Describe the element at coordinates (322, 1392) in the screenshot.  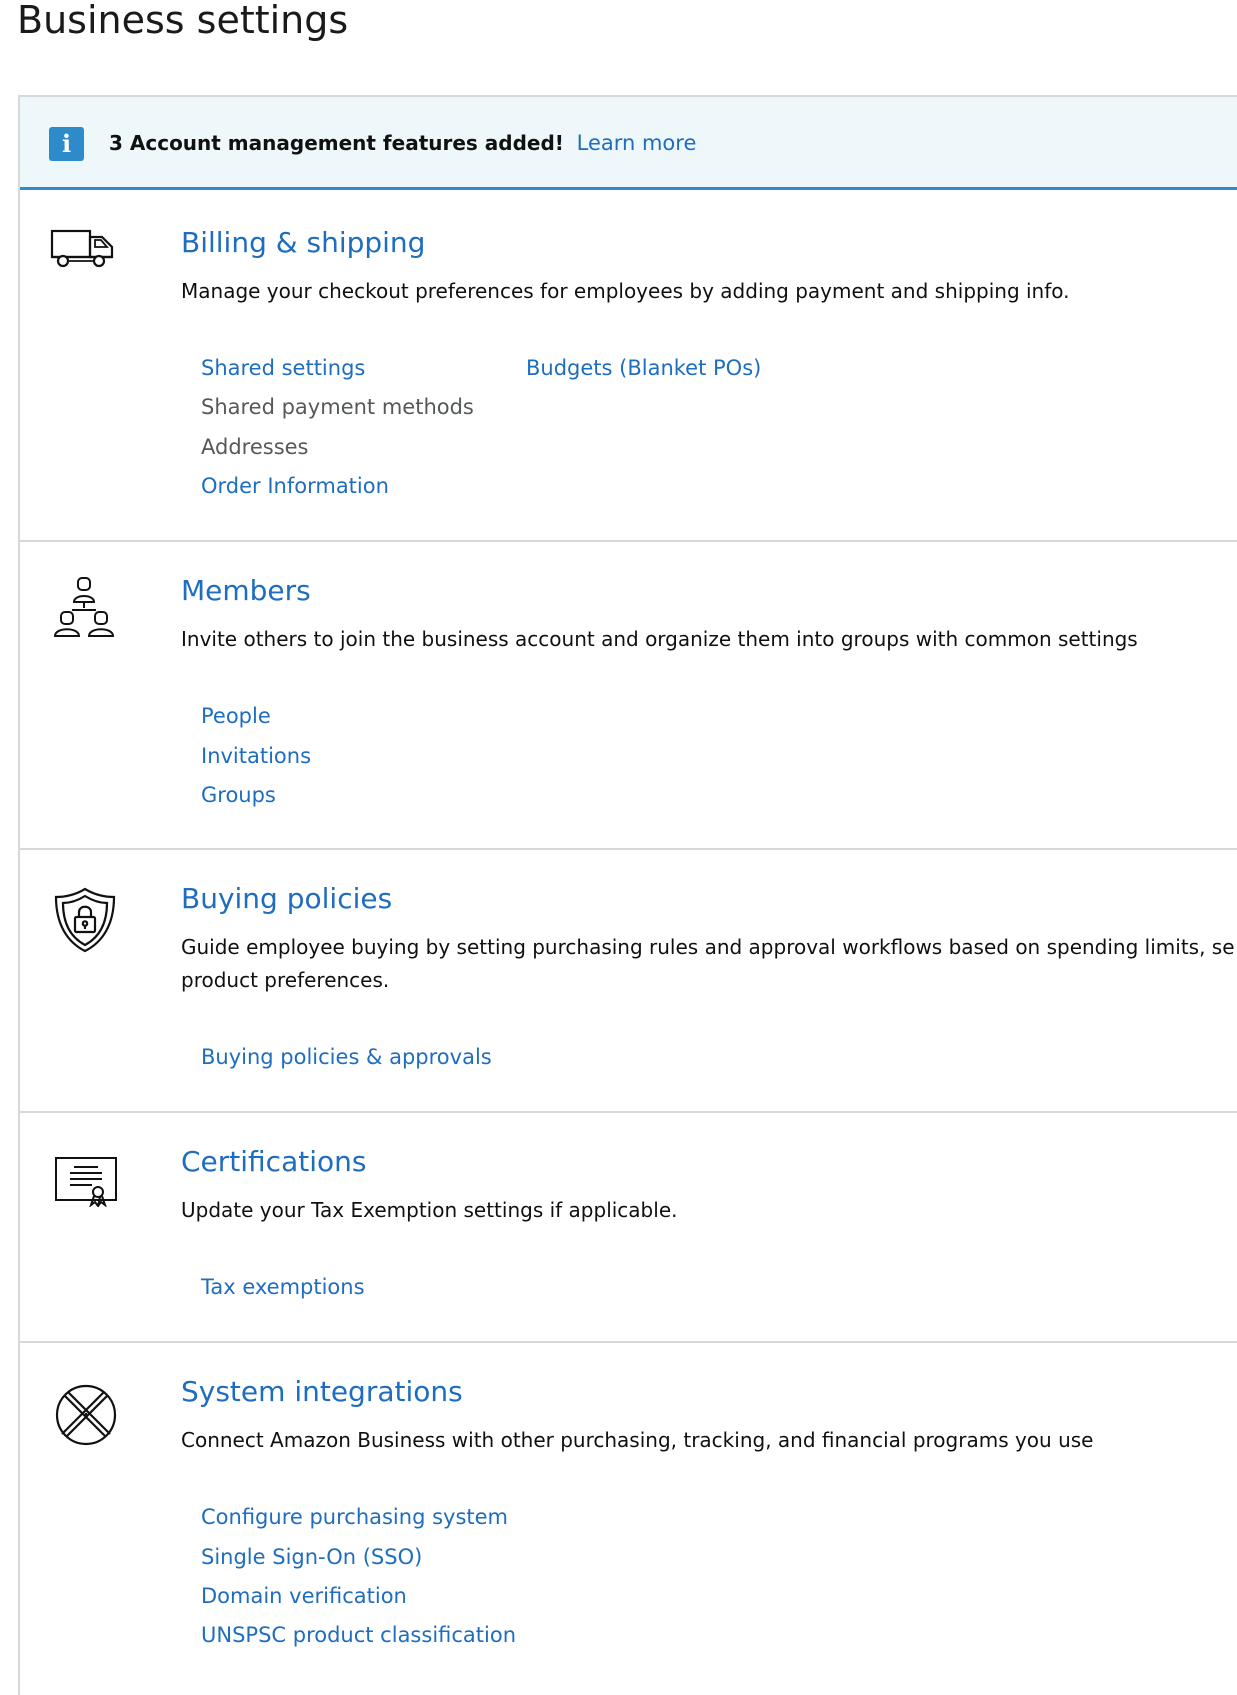
I see `section-title-system-integrations: System integrations` at that location.